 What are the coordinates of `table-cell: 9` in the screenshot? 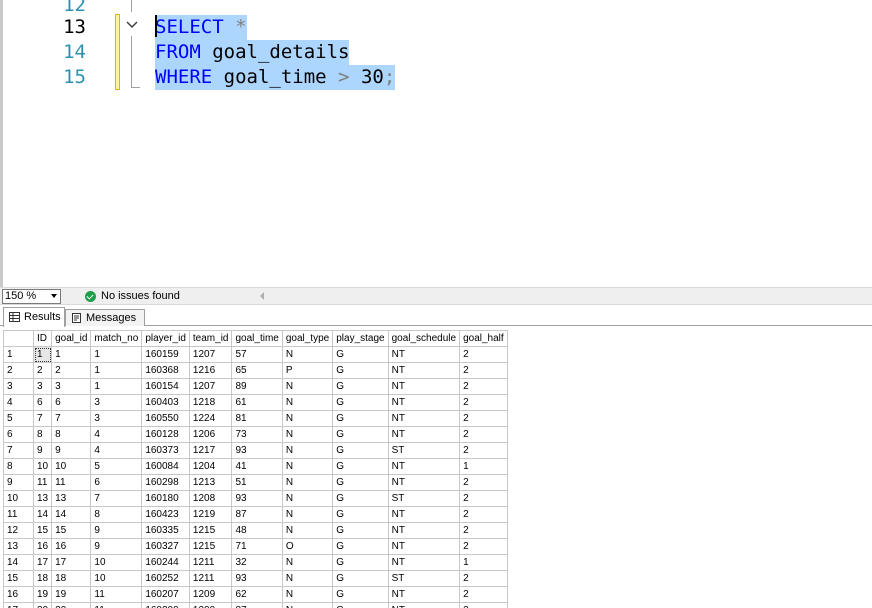 It's located at (116, 546).